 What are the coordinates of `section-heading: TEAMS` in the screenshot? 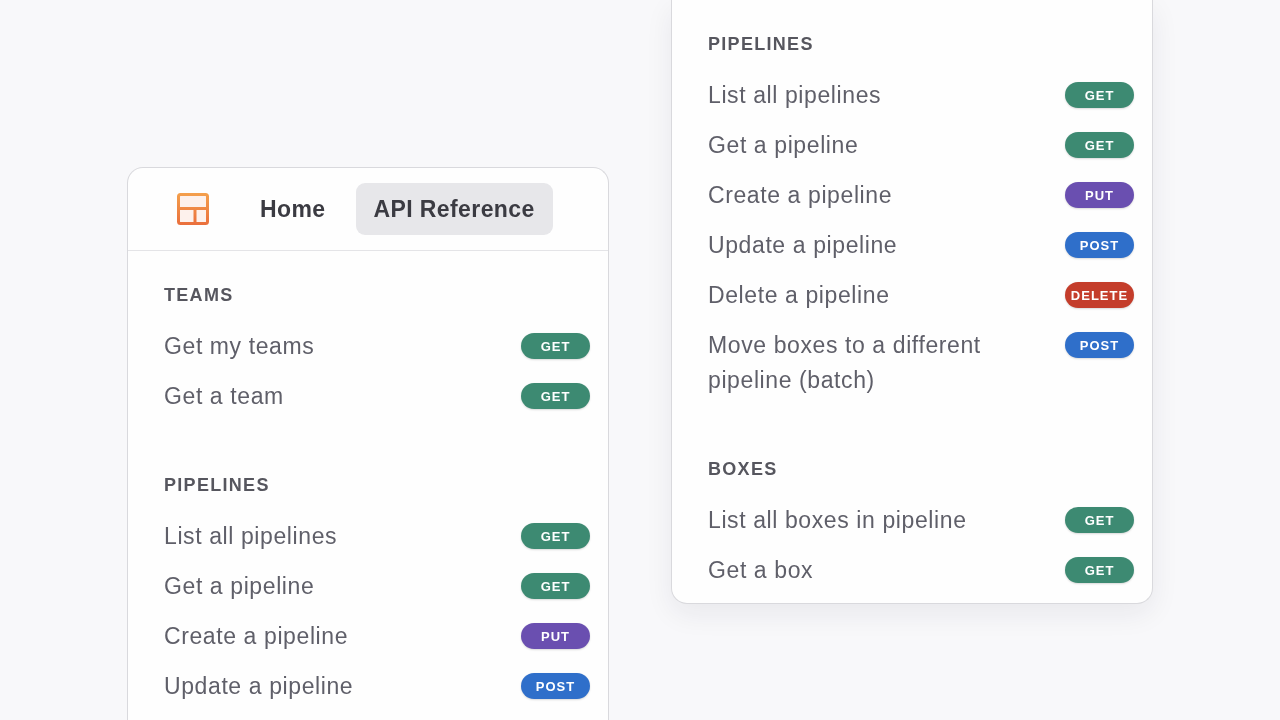 It's located at (199, 295).